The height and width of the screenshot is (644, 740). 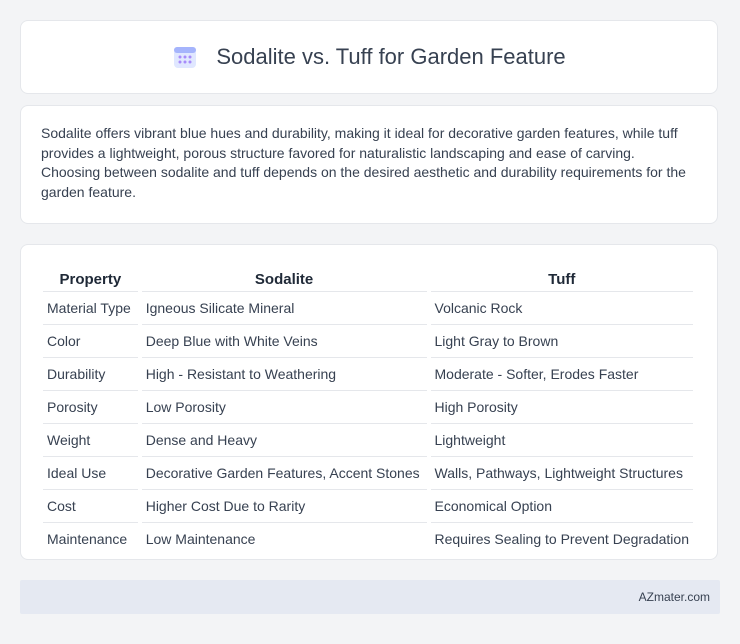 I want to click on cell-sodalite: Low Maintenance, so click(x=200, y=539).